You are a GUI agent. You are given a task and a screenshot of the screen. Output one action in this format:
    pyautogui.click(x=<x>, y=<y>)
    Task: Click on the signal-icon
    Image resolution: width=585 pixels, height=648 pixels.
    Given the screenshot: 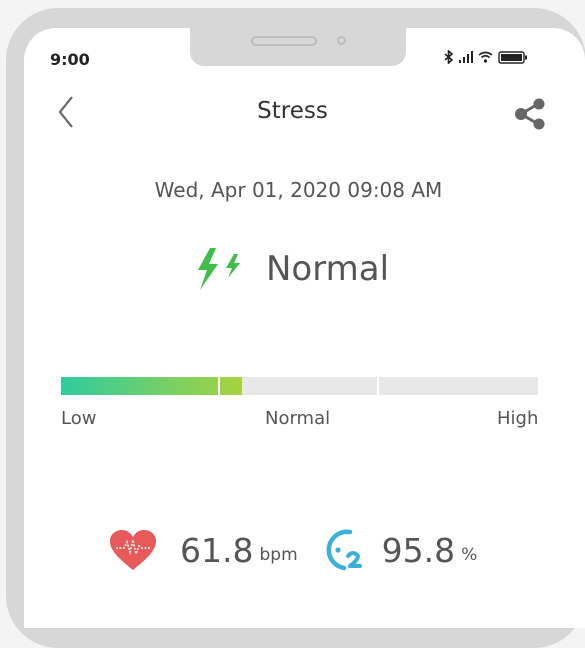 What is the action you would take?
    pyautogui.click(x=466, y=57)
    